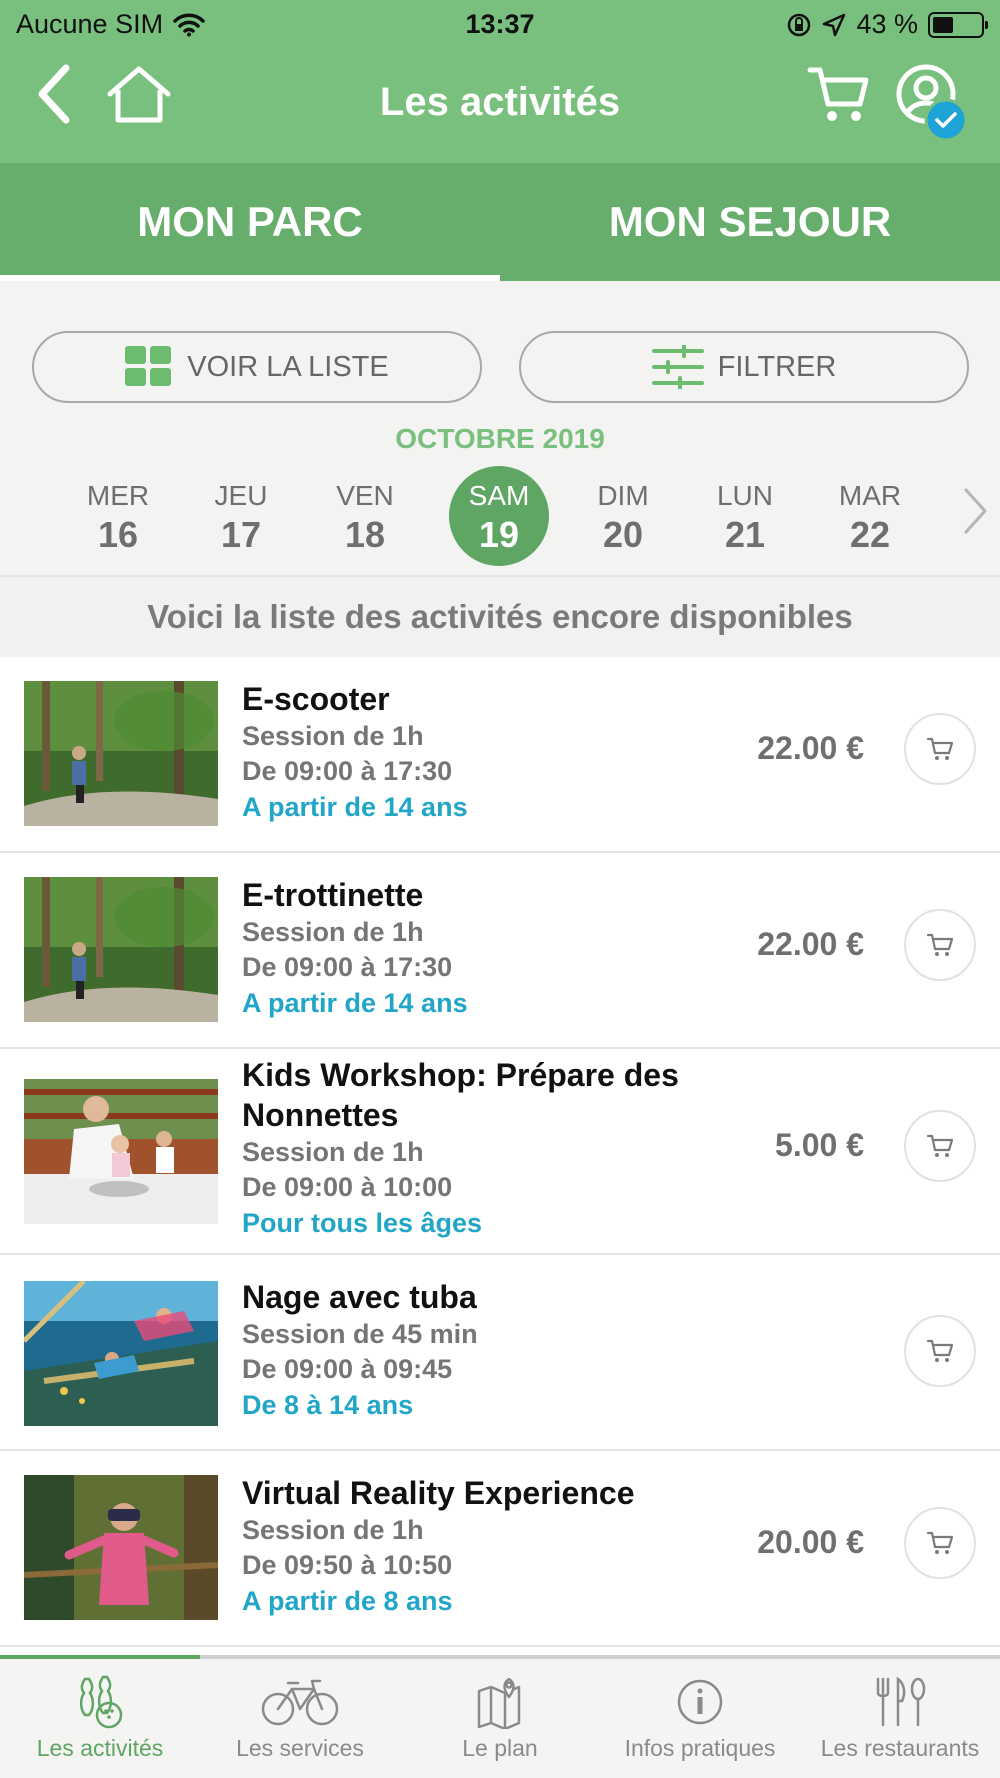 The width and height of the screenshot is (1000, 1778). Describe the element at coordinates (347, 1187) in the screenshot. I see `activity-hours: De 09:00 à 10:00` at that location.